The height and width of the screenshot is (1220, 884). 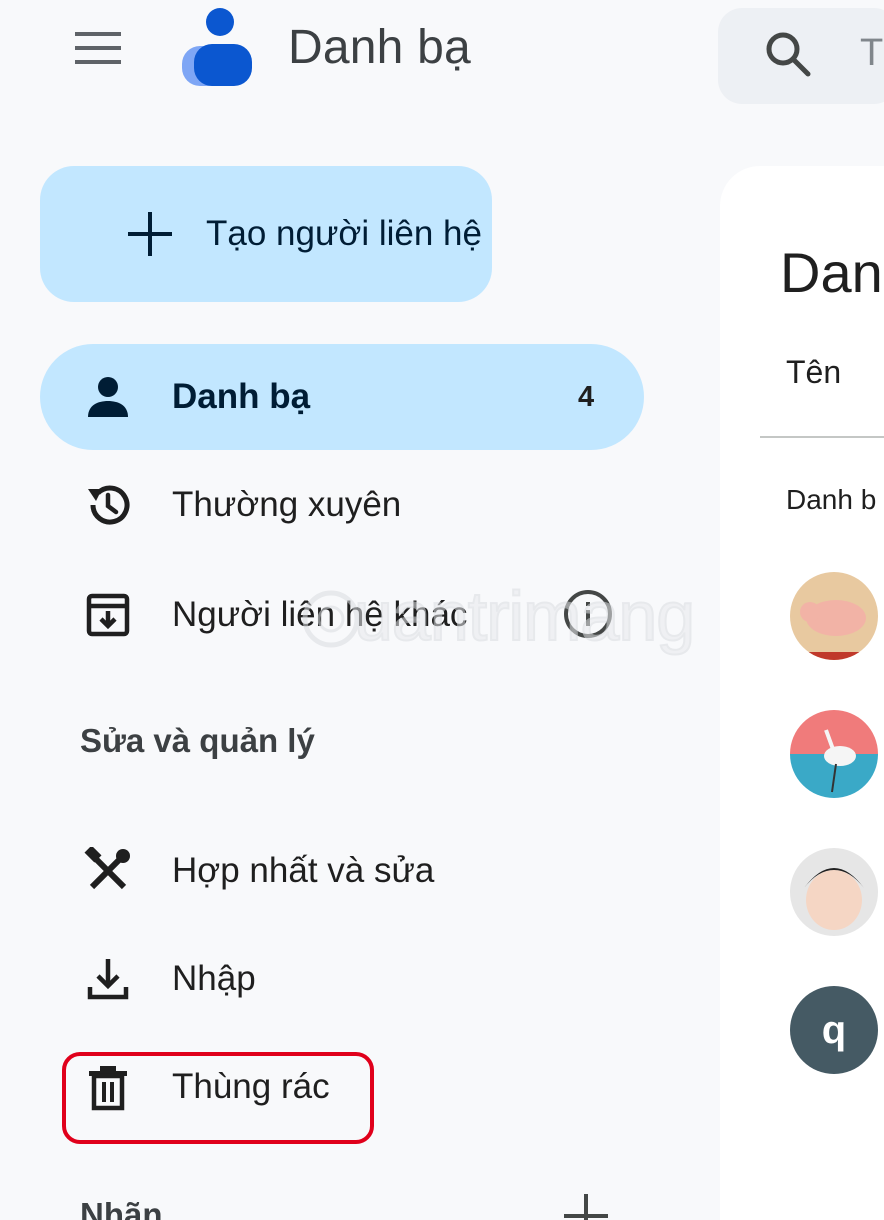 What do you see at coordinates (108, 615) in the screenshot?
I see `archive-download-icon` at bounding box center [108, 615].